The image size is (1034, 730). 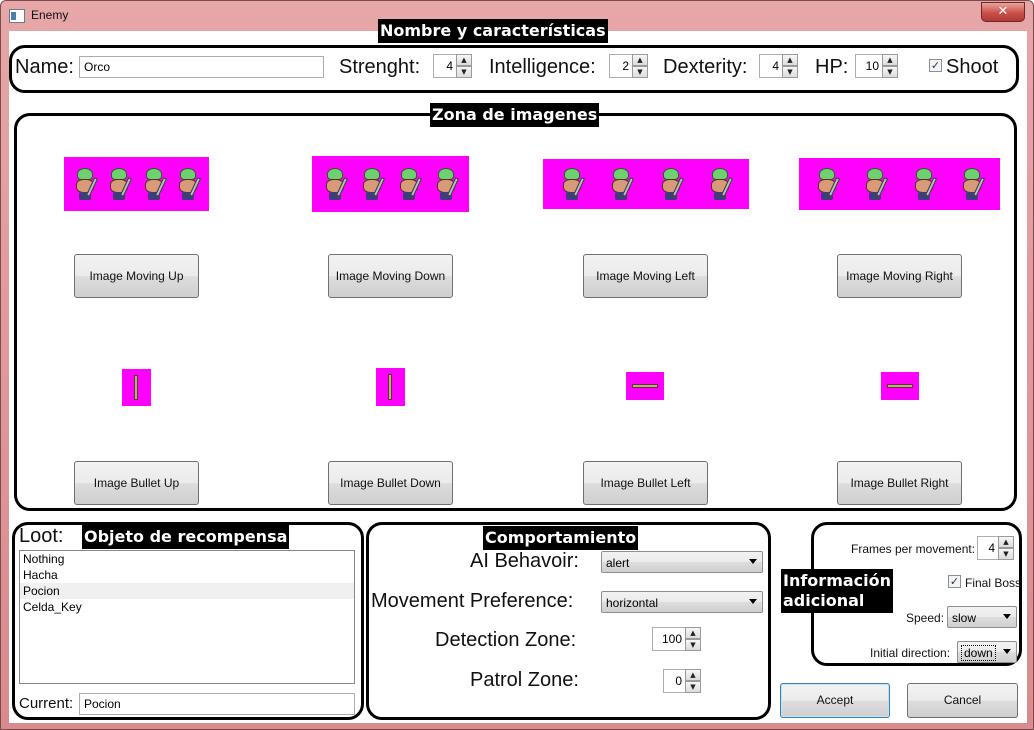 What do you see at coordinates (390, 387) in the screenshot?
I see `arrow-down-icon` at bounding box center [390, 387].